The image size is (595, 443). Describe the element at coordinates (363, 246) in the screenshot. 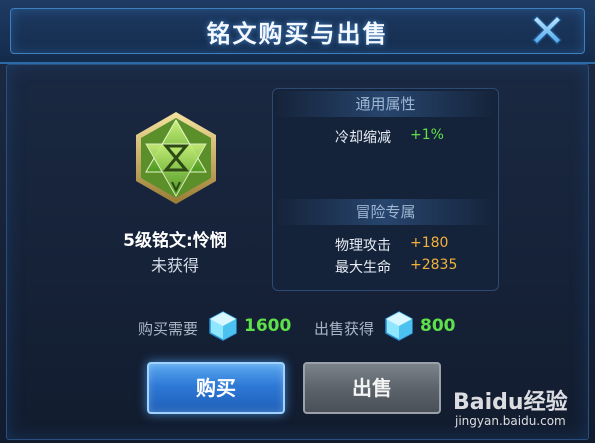

I see `stat-label: 物理攻击` at that location.